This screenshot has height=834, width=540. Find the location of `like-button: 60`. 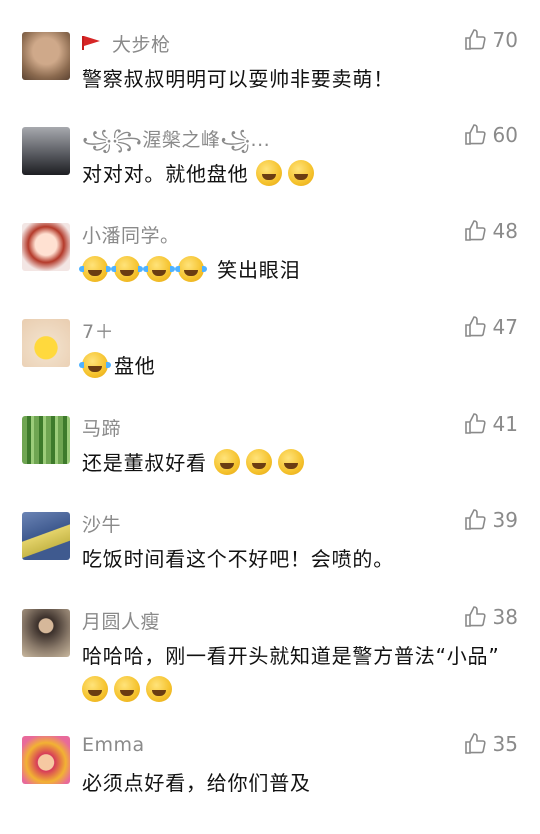

like-button: 60 is located at coordinates (490, 135).